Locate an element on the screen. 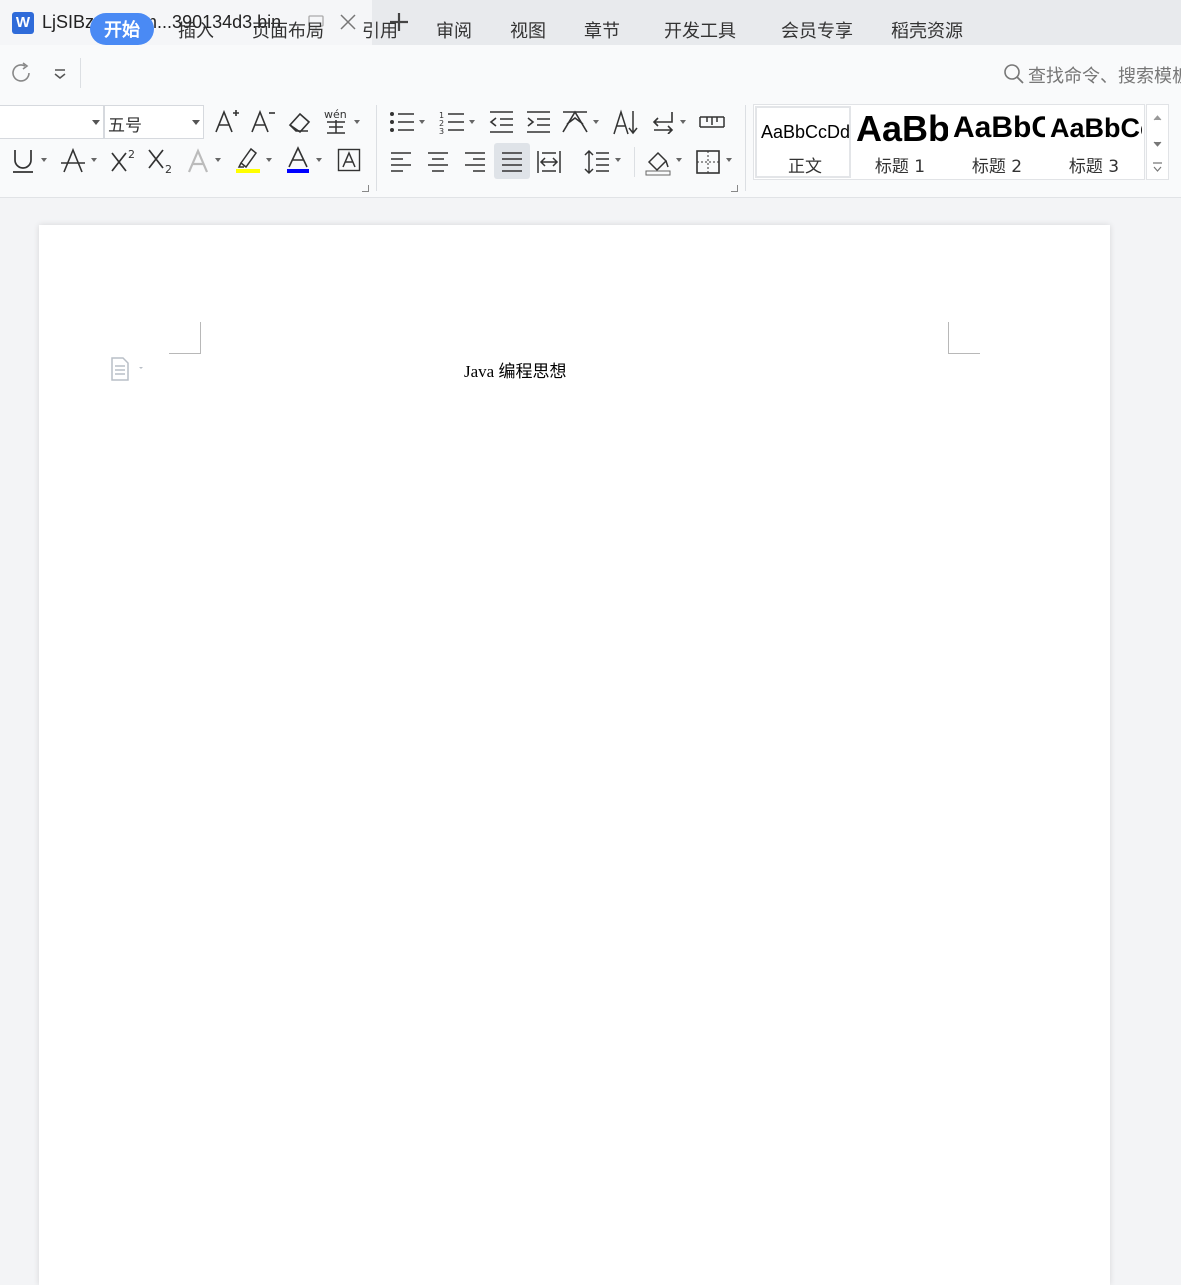 This screenshot has width=1181, height=1285. font-dialog-launcher is located at coordinates (365, 188).